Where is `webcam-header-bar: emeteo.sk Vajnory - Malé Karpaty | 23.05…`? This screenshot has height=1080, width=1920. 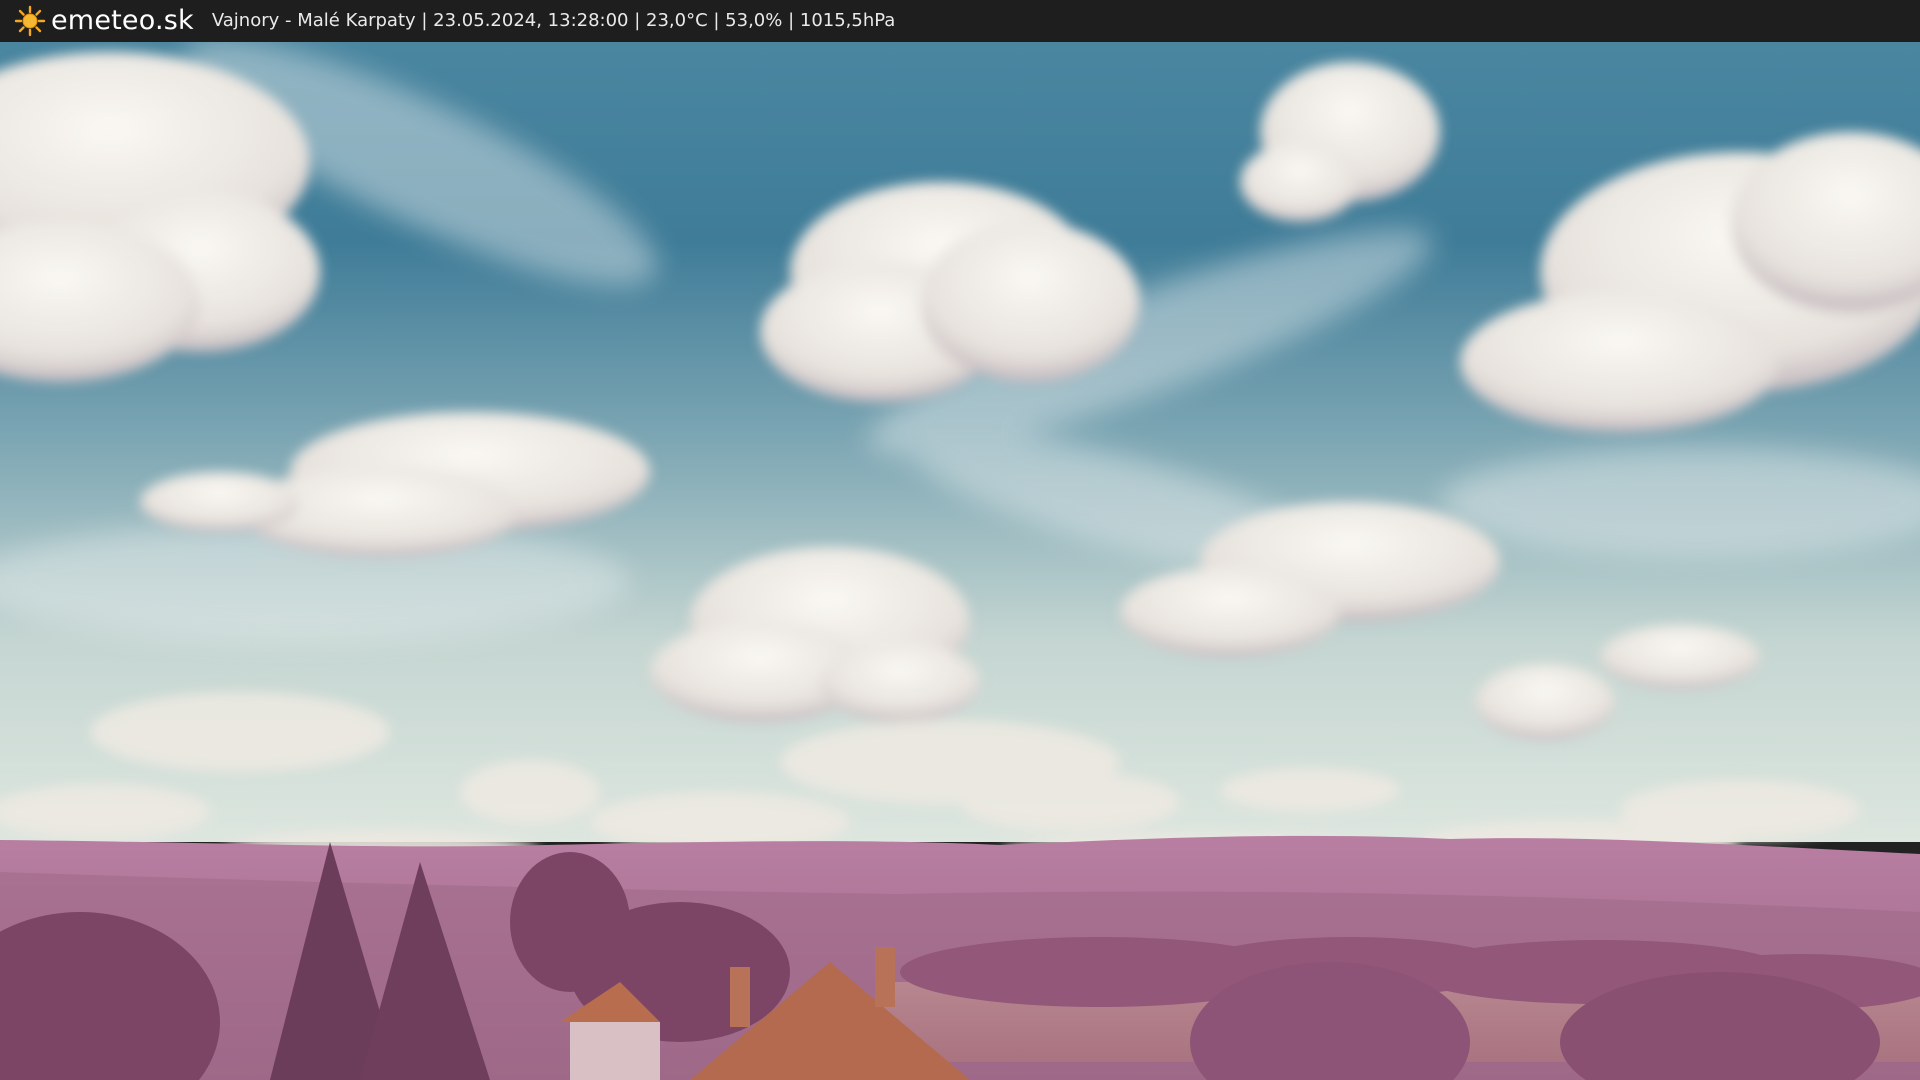 webcam-header-bar: emeteo.sk Vajnory - Malé Karpaty | 23.05… is located at coordinates (960, 21).